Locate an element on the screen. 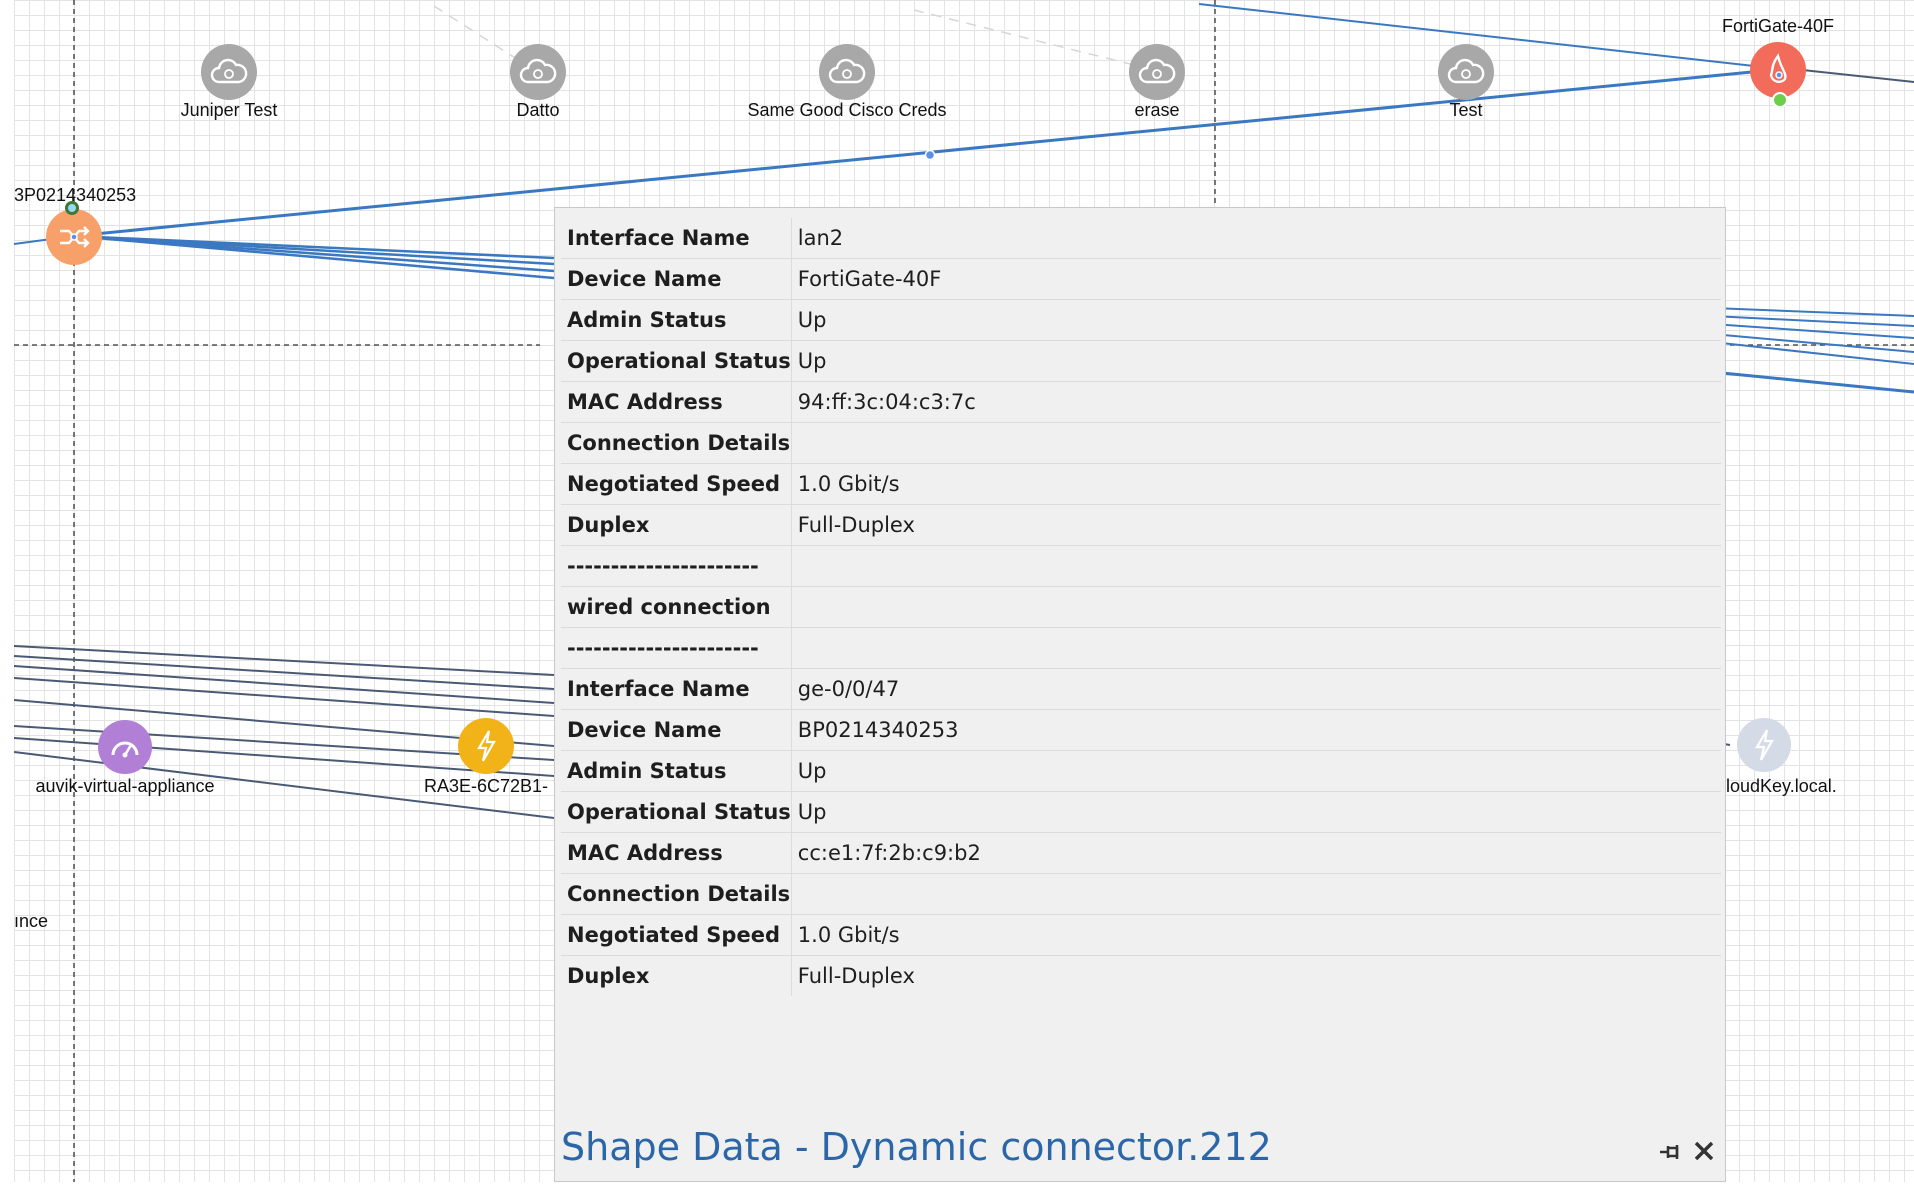 This screenshot has width=1914, height=1188. node-label: RA3E-6C72B1- is located at coordinates (486, 786).